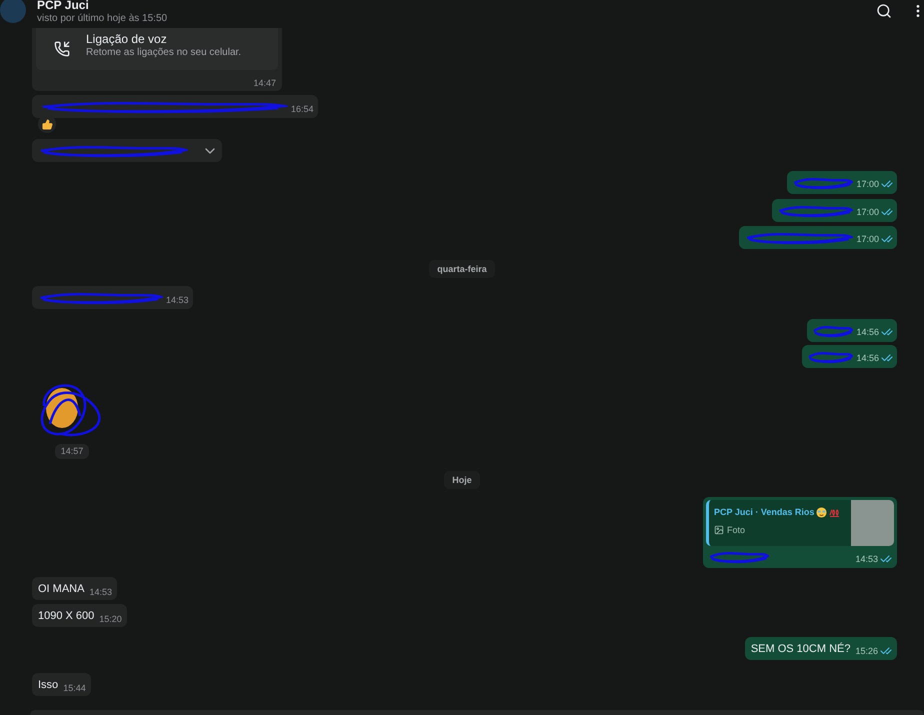 Image resolution: width=924 pixels, height=715 pixels. I want to click on message-text: SEM OS 10CM NÉ?, so click(800, 649).